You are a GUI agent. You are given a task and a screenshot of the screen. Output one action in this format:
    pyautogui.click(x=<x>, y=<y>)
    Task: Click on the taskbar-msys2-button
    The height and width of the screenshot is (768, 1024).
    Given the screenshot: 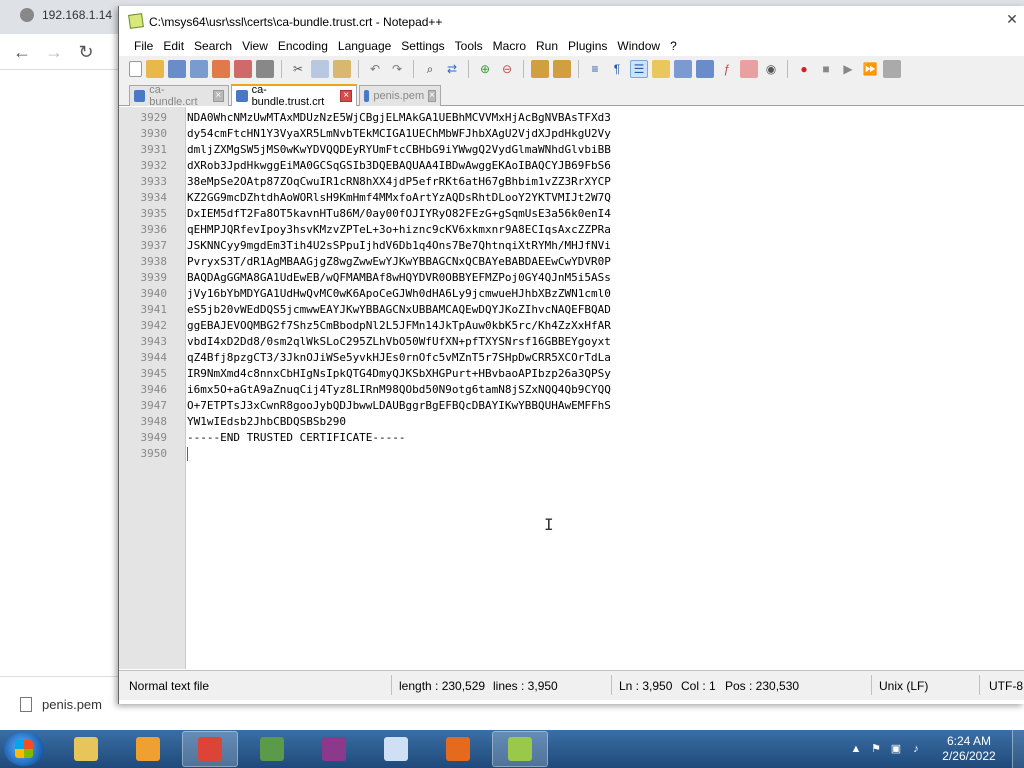 What is the action you would take?
    pyautogui.click(x=334, y=749)
    